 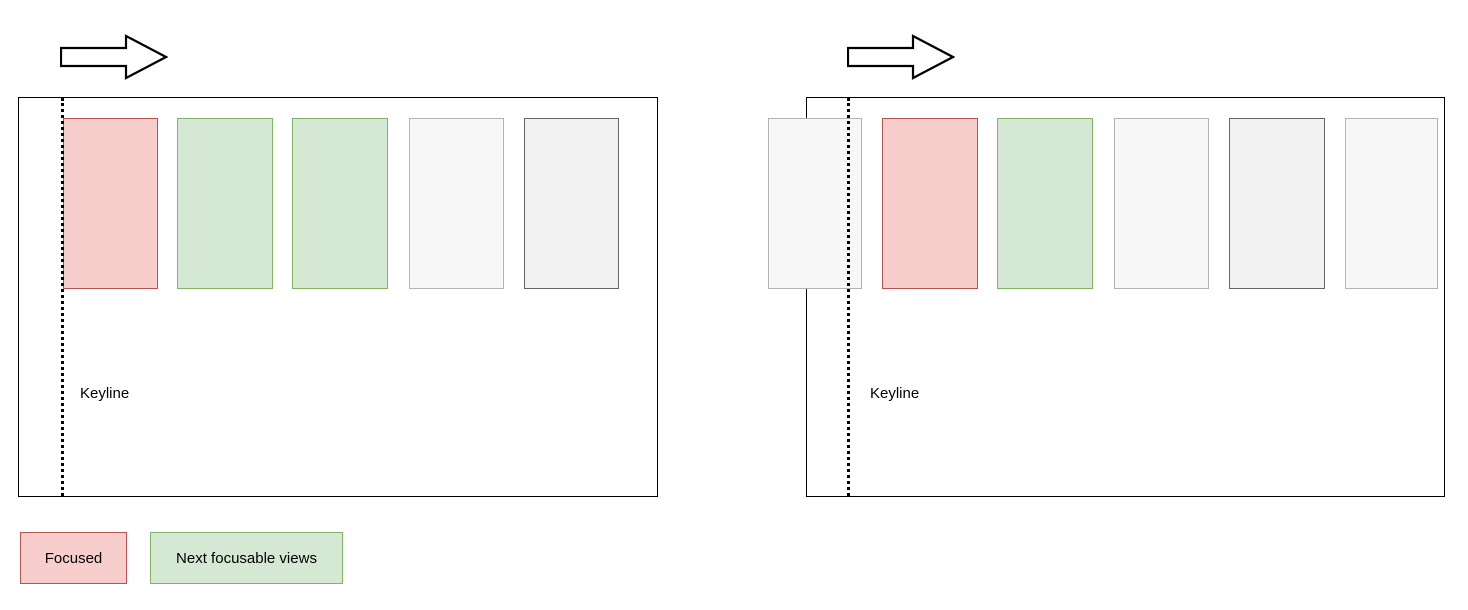 I want to click on legend-label-focused: Focused, so click(x=73, y=558).